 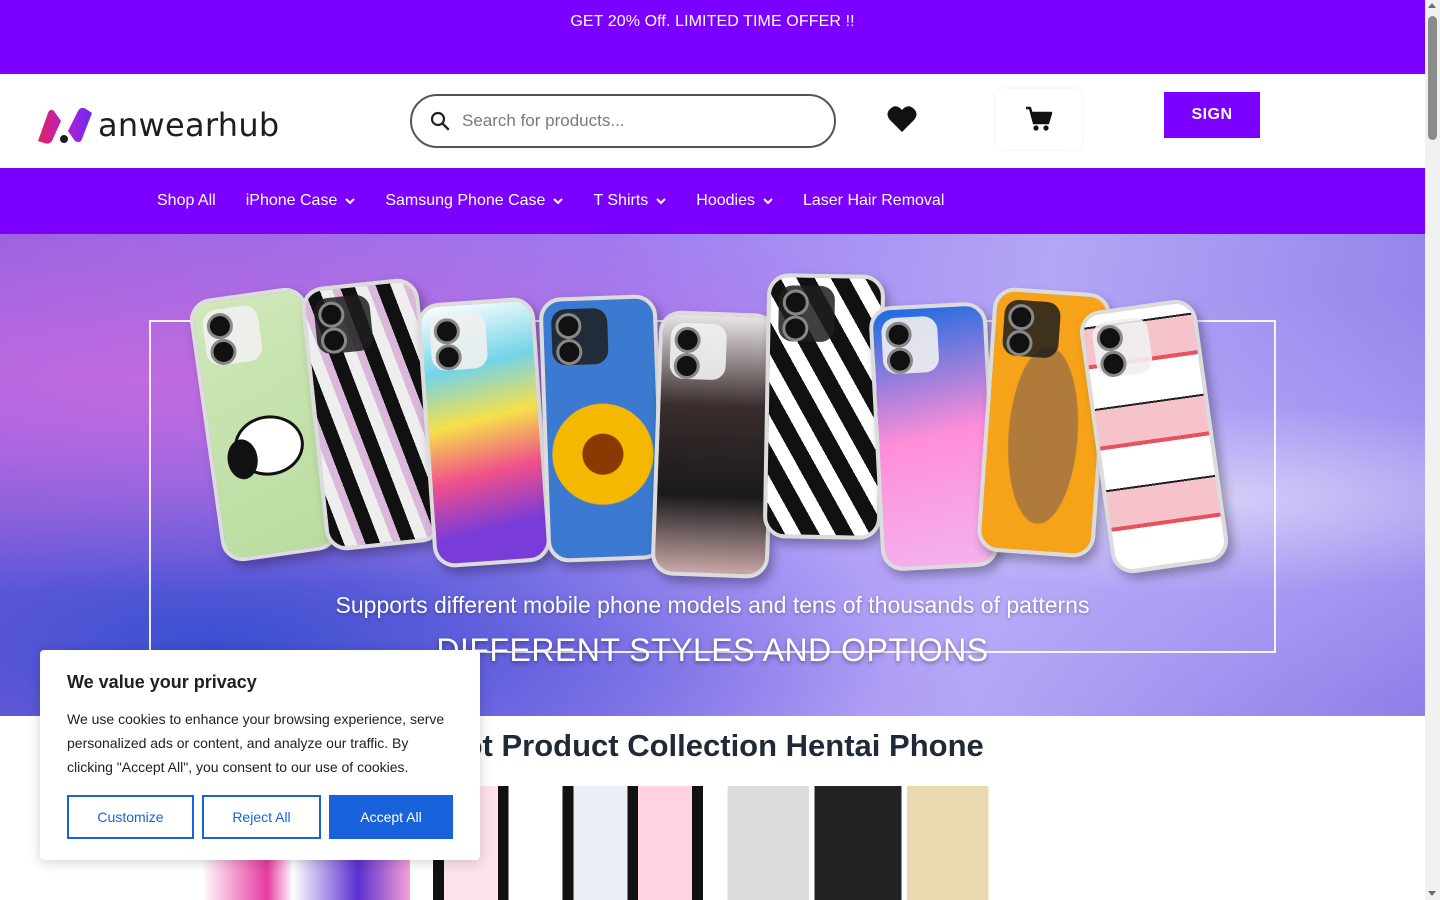 I want to click on scrollbar-thumb, so click(x=1432, y=78).